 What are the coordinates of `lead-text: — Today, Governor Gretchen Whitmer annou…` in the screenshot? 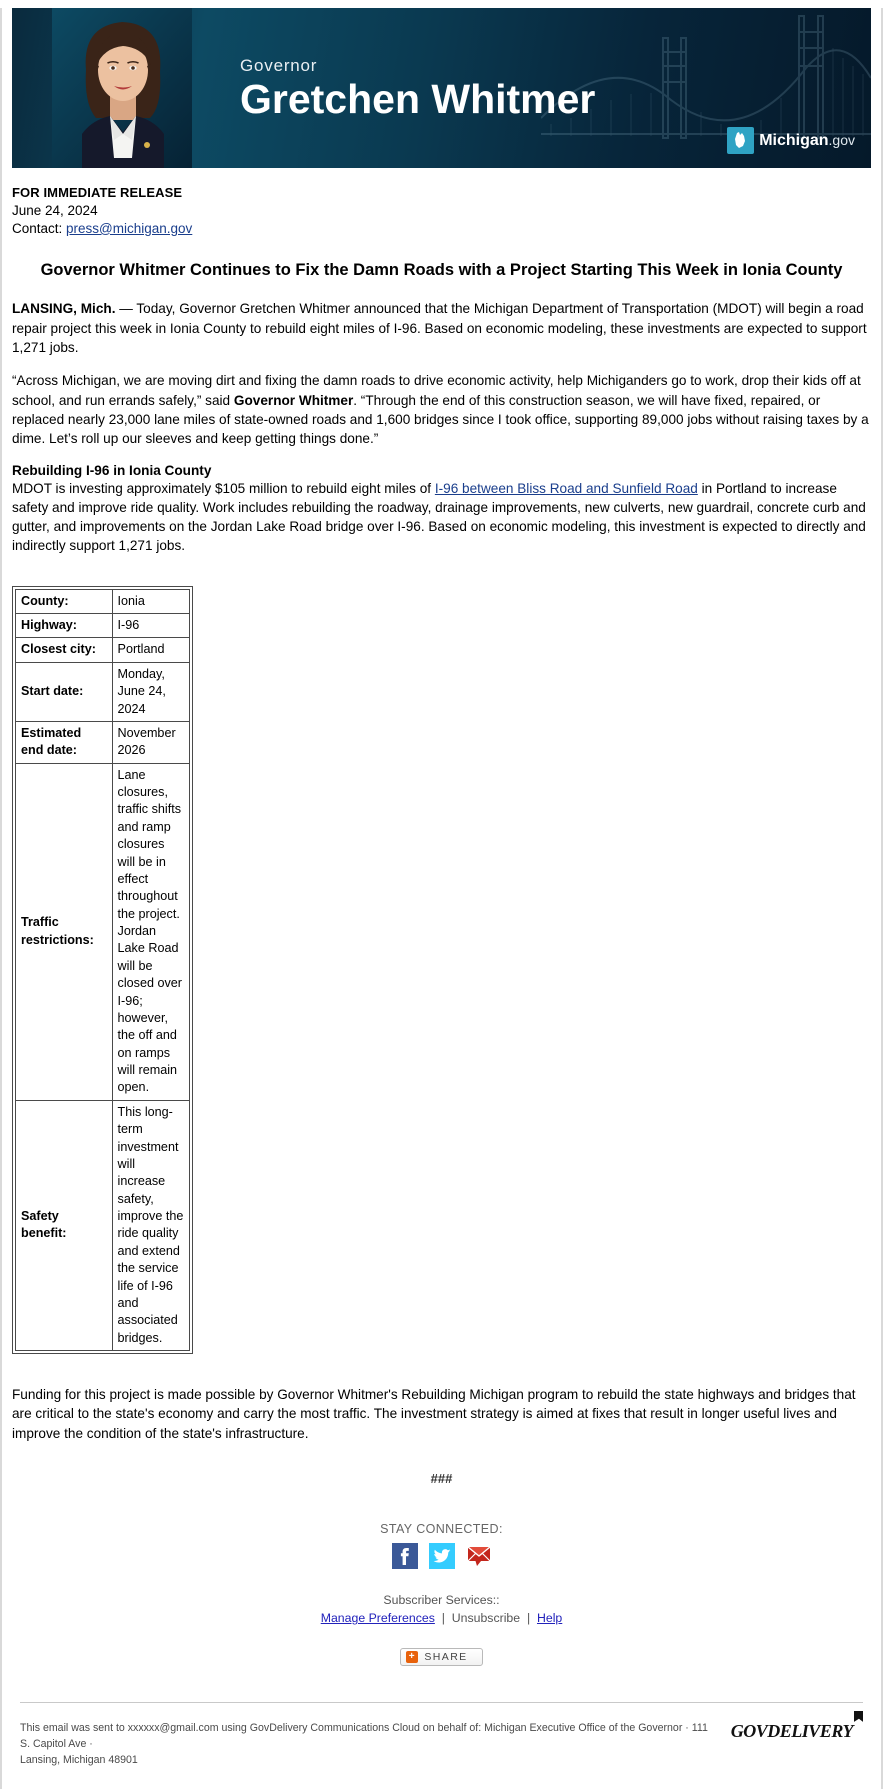 It's located at (439, 328).